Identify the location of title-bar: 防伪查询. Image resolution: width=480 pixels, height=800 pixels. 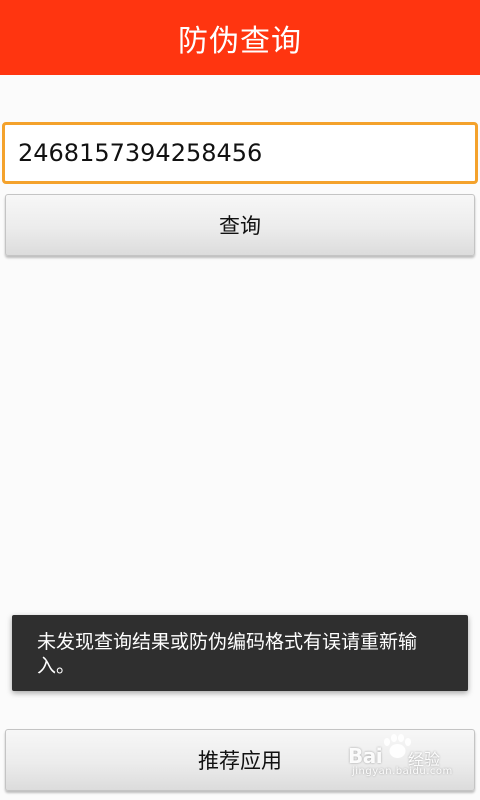
(240, 37).